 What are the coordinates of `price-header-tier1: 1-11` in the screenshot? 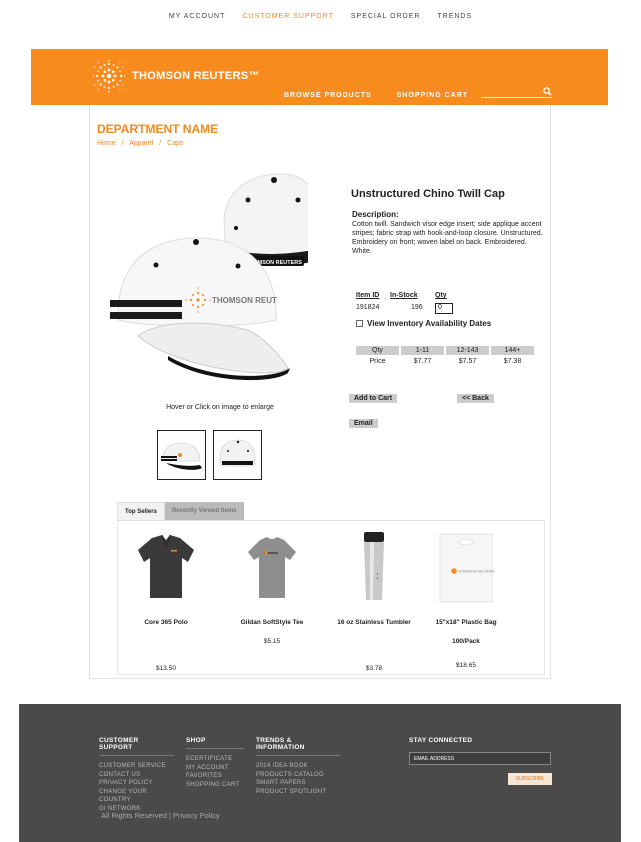 It's located at (422, 350).